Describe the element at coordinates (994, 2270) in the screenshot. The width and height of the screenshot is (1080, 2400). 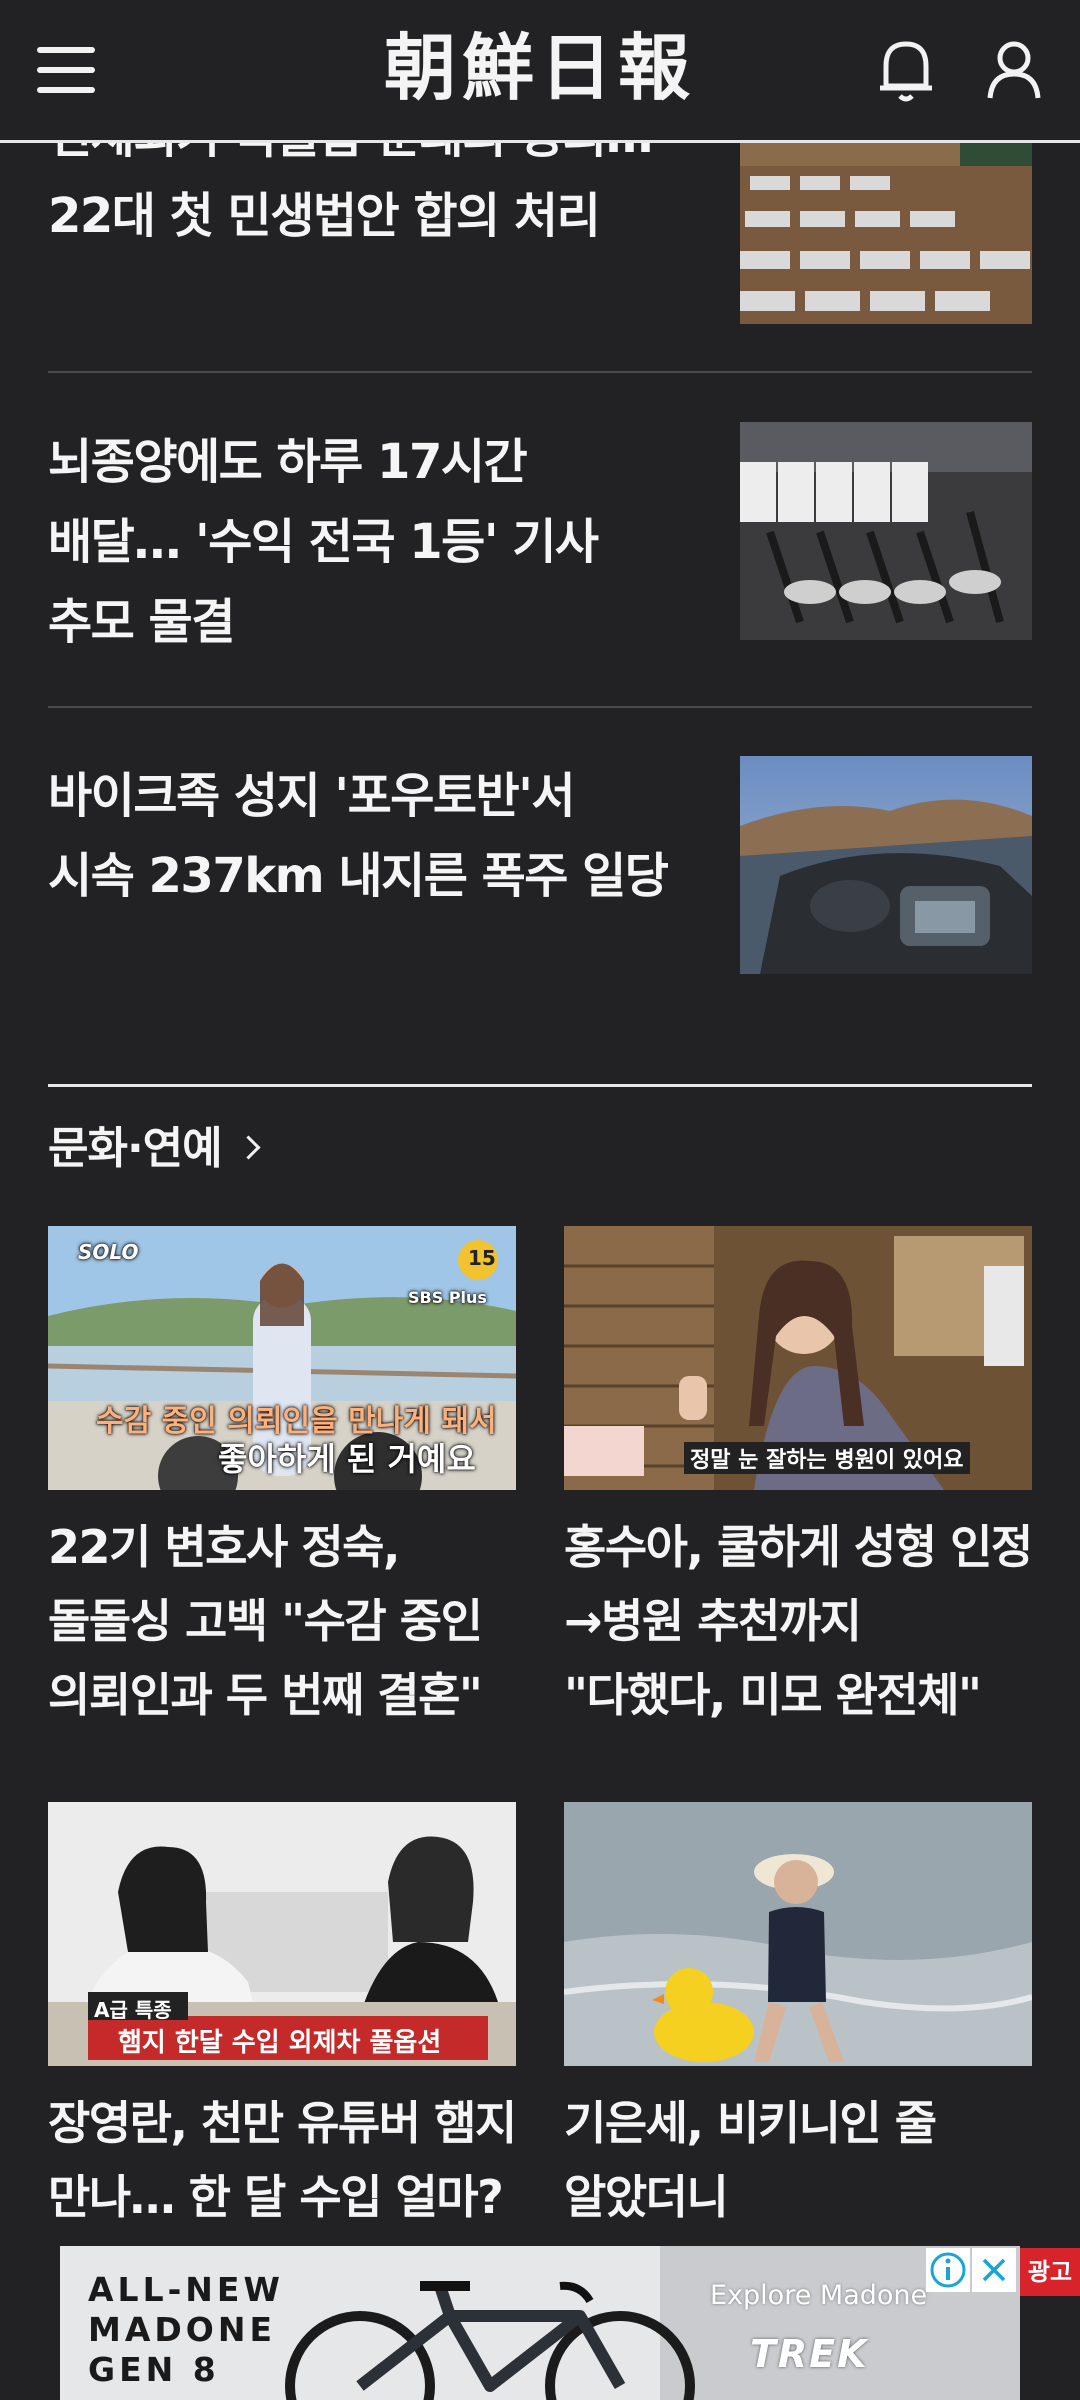
I see `ad-close-icon` at that location.